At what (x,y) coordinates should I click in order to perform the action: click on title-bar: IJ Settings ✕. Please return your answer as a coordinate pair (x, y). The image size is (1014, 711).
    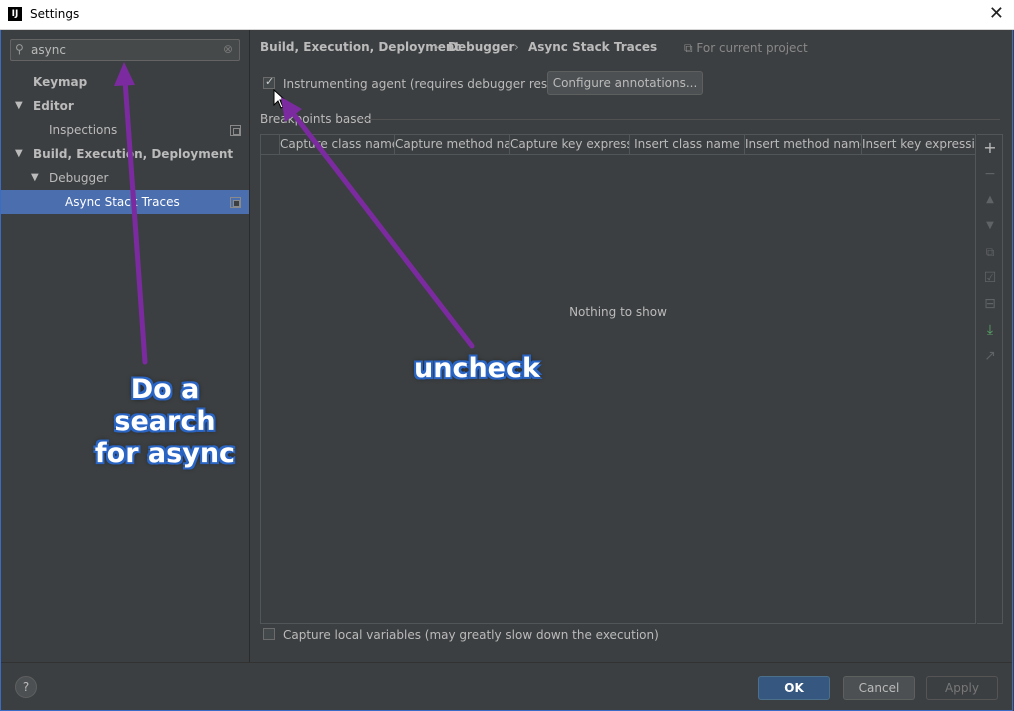
    Looking at the image, I should click on (507, 15).